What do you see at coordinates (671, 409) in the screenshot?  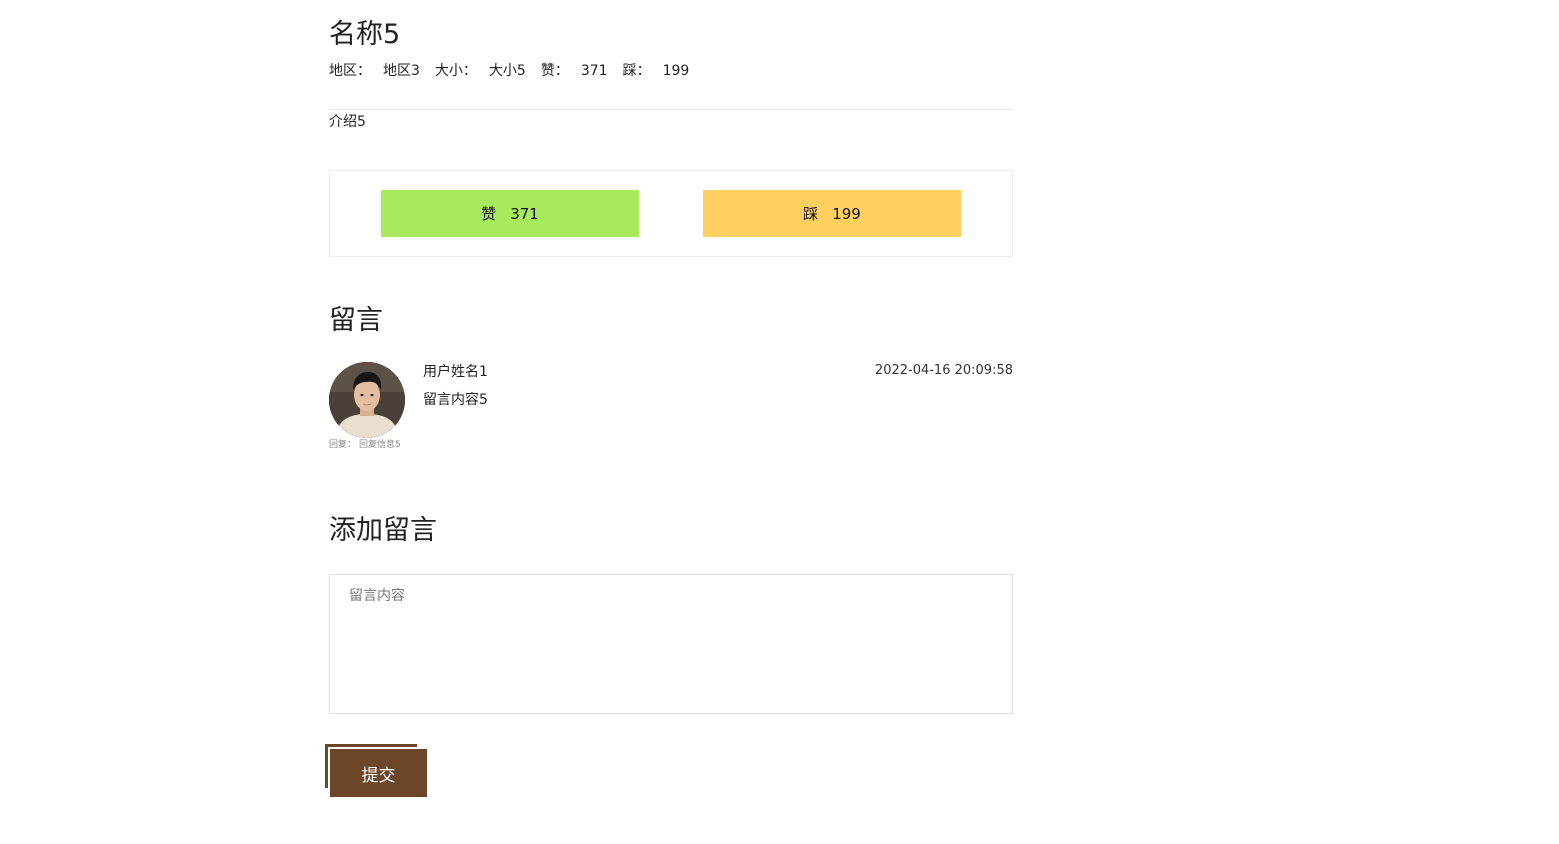 I see `comment-item: 用户姓名1 留言内容5 2022-04-16 20:09:58 回复： 回复信息5` at bounding box center [671, 409].